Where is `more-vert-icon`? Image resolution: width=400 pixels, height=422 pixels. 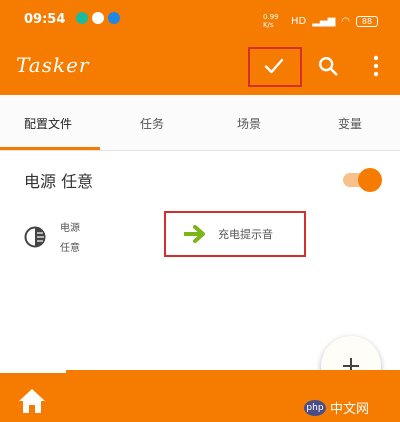 more-vert-icon is located at coordinates (376, 66).